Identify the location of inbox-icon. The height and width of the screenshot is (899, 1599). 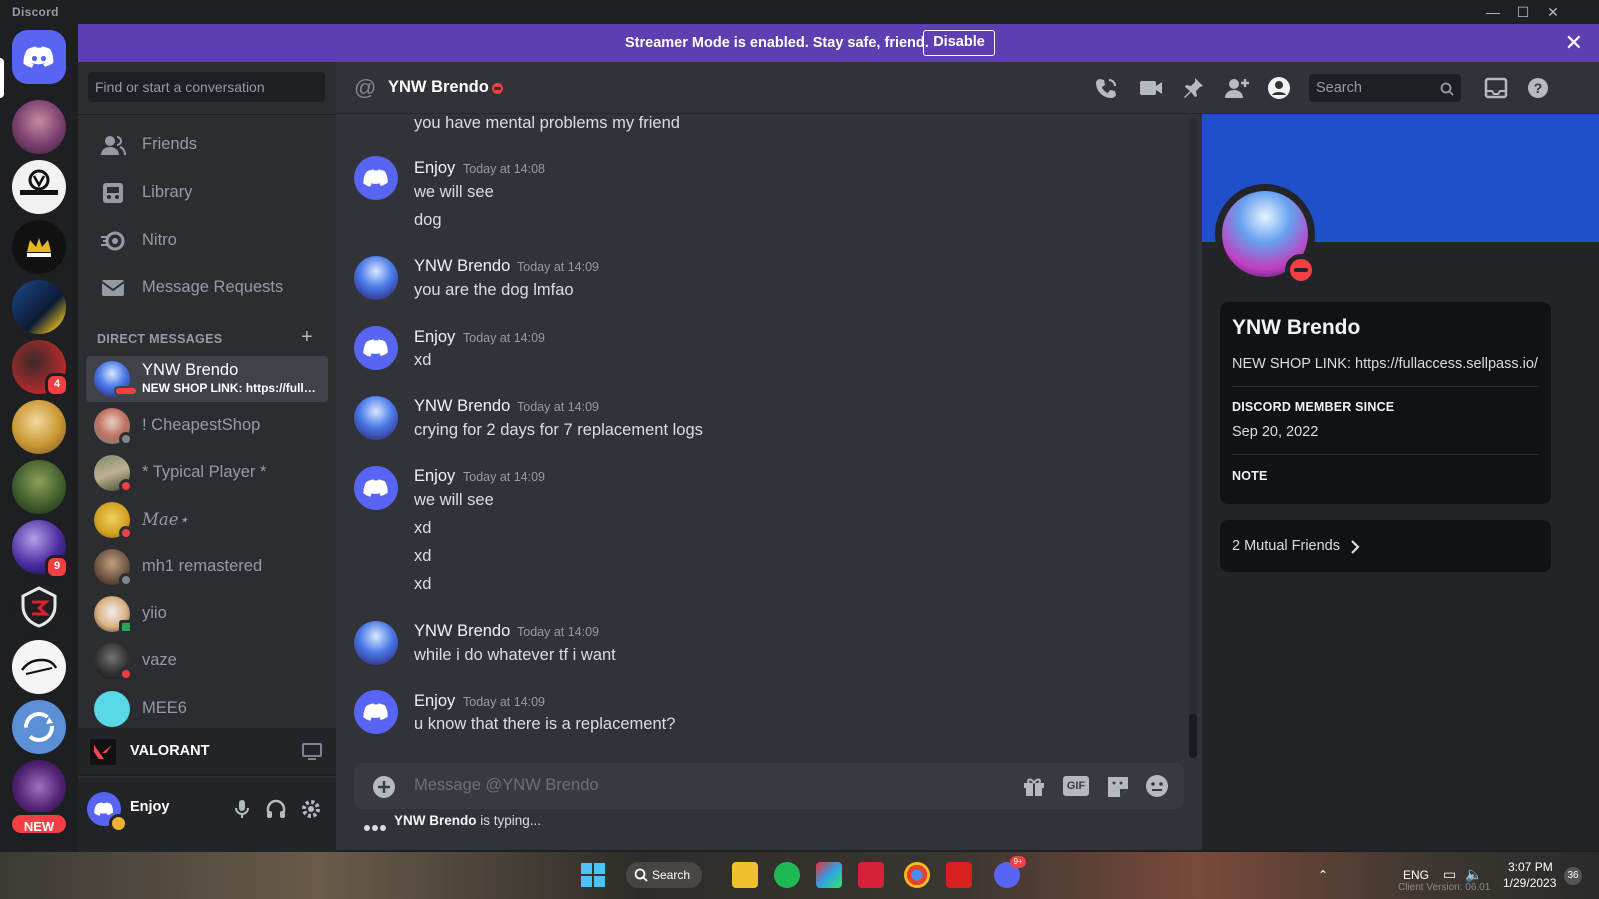
(1496, 88).